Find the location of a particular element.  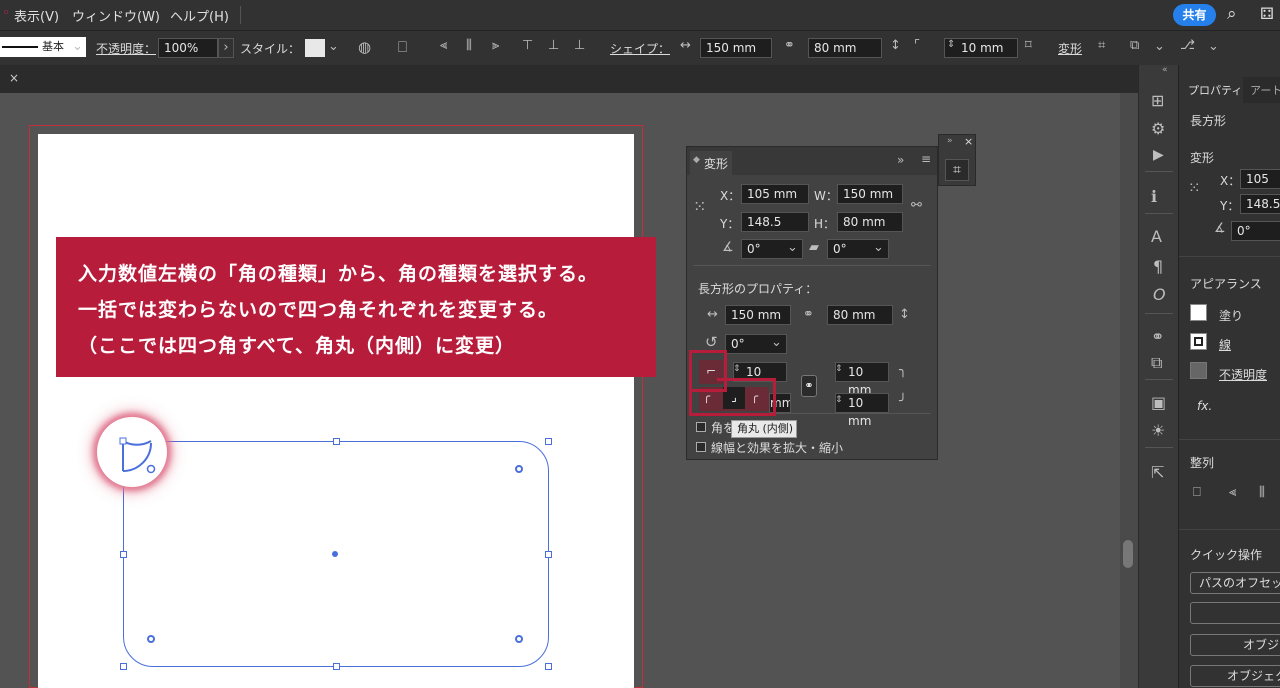

layers-icon: ⊞ is located at coordinates (1157, 100).